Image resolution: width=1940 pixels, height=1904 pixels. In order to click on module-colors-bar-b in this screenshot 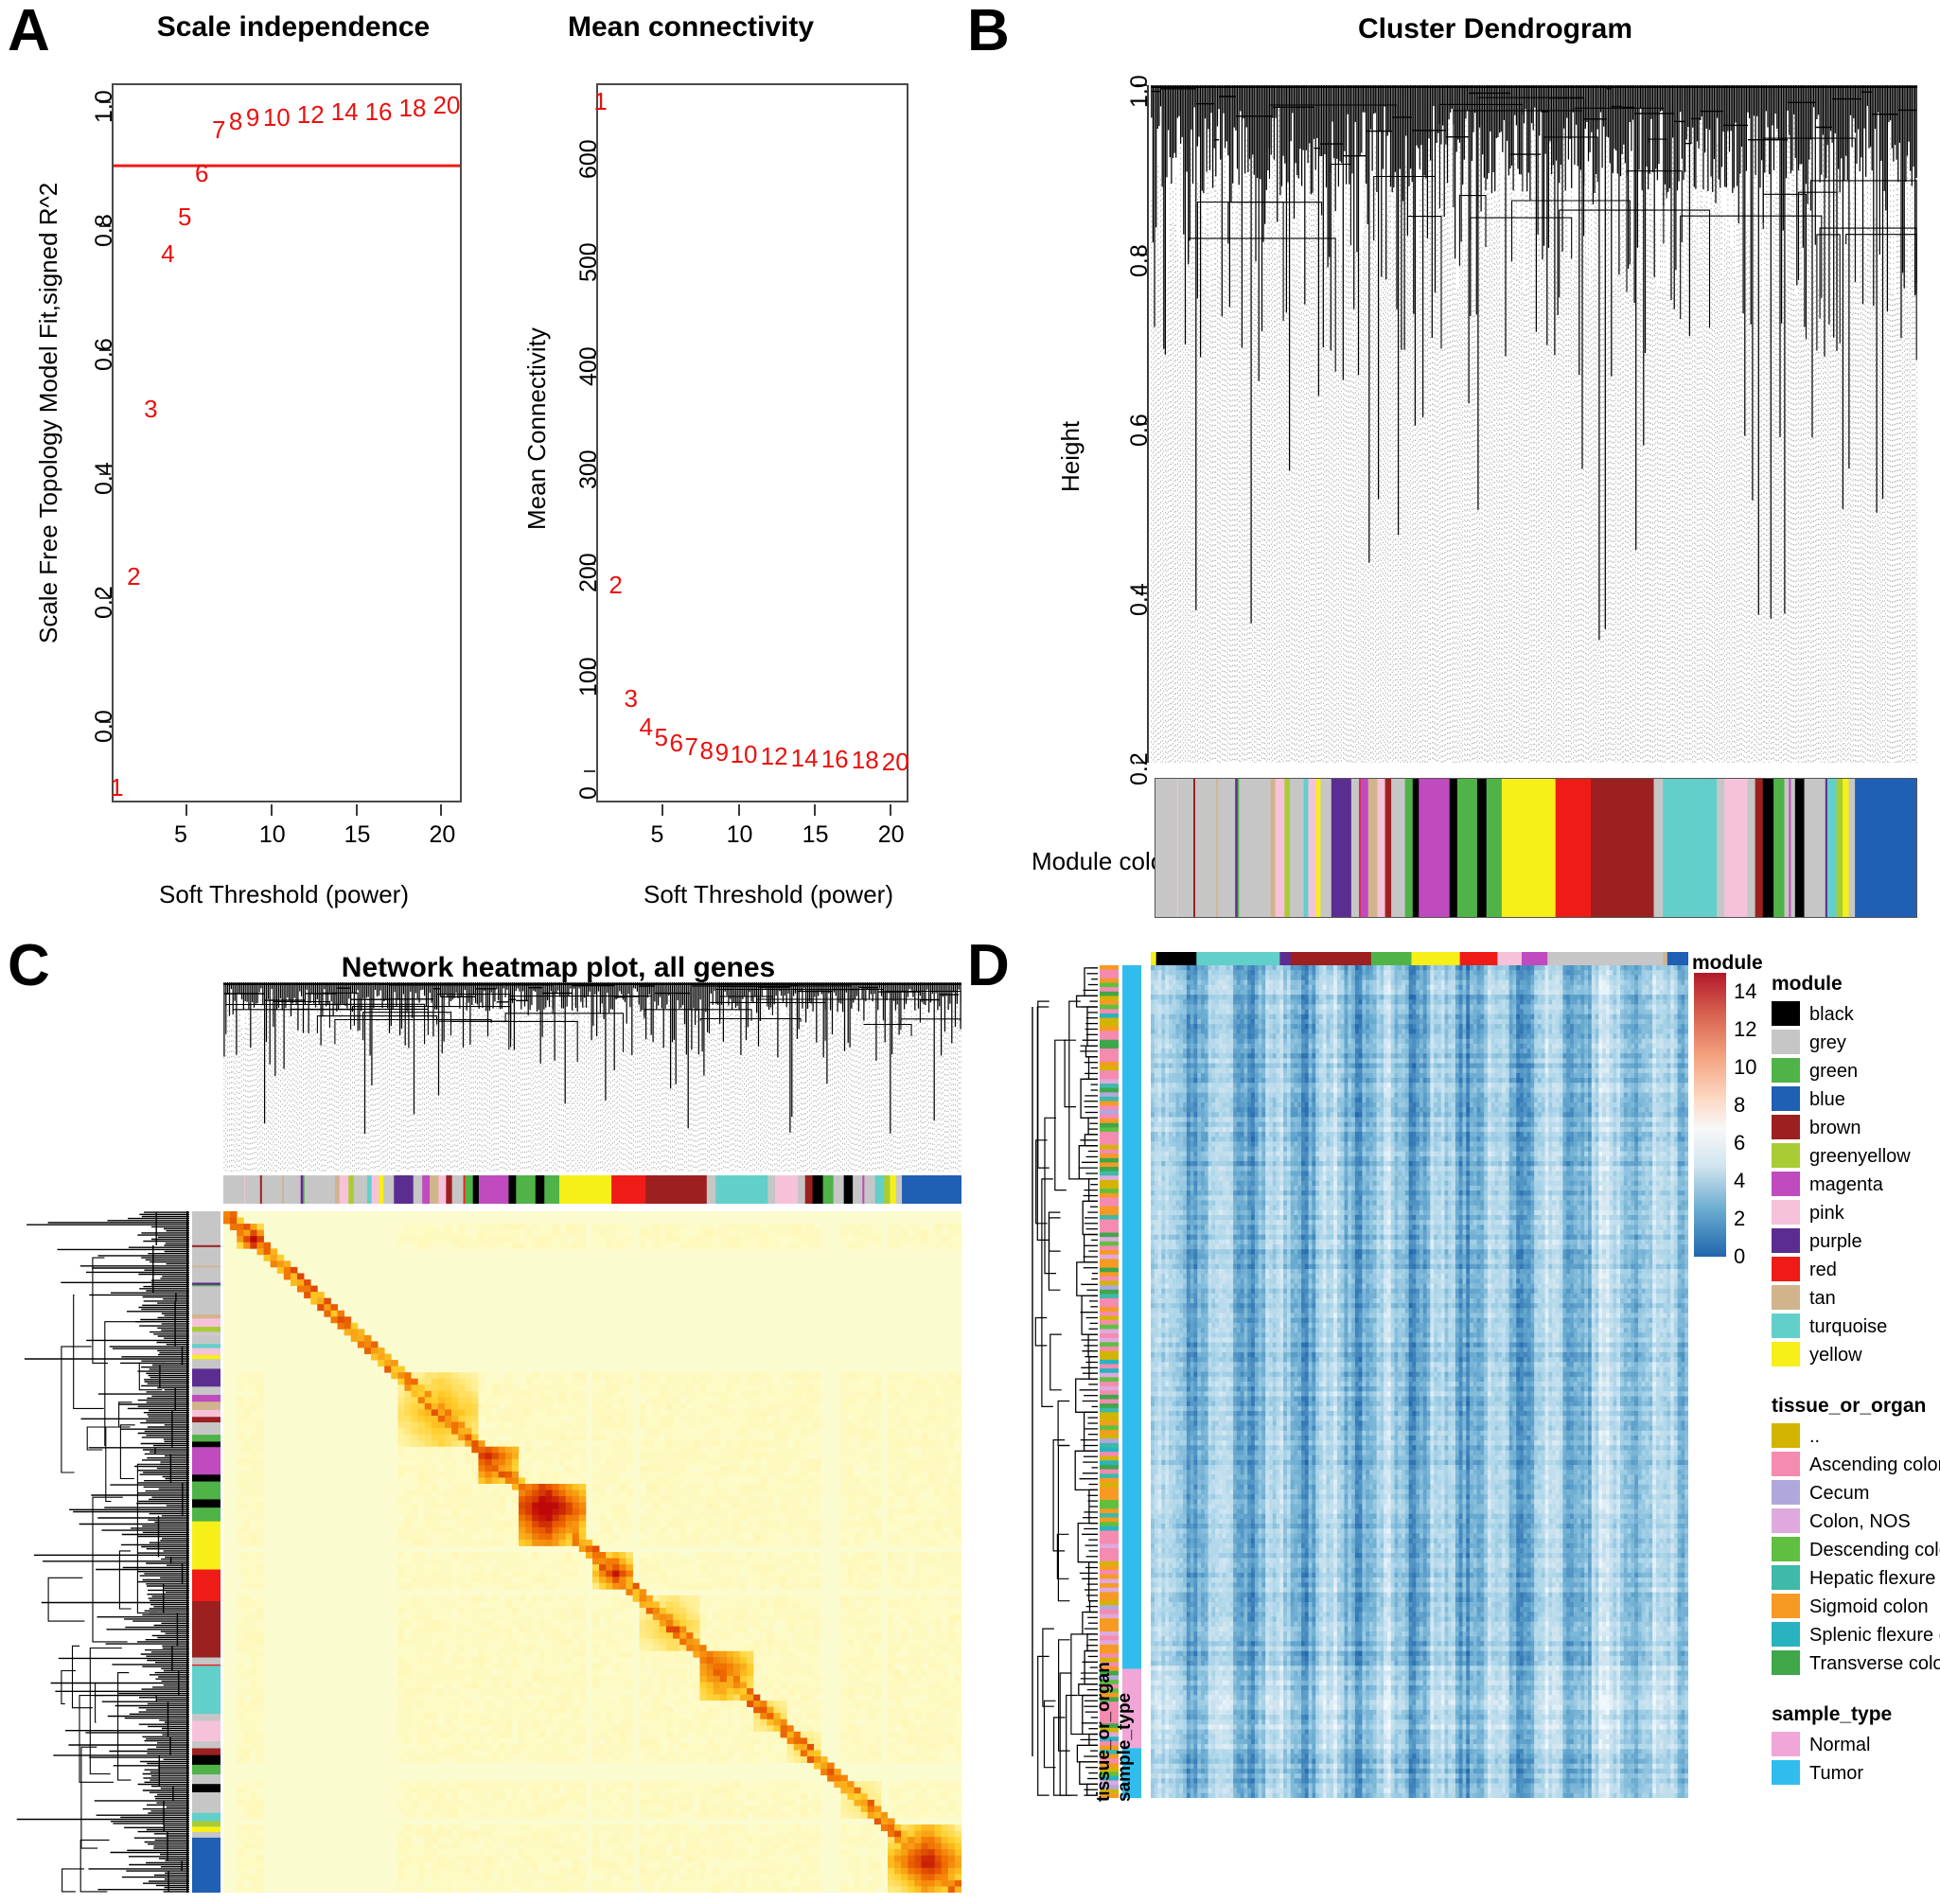, I will do `click(1536, 848)`.